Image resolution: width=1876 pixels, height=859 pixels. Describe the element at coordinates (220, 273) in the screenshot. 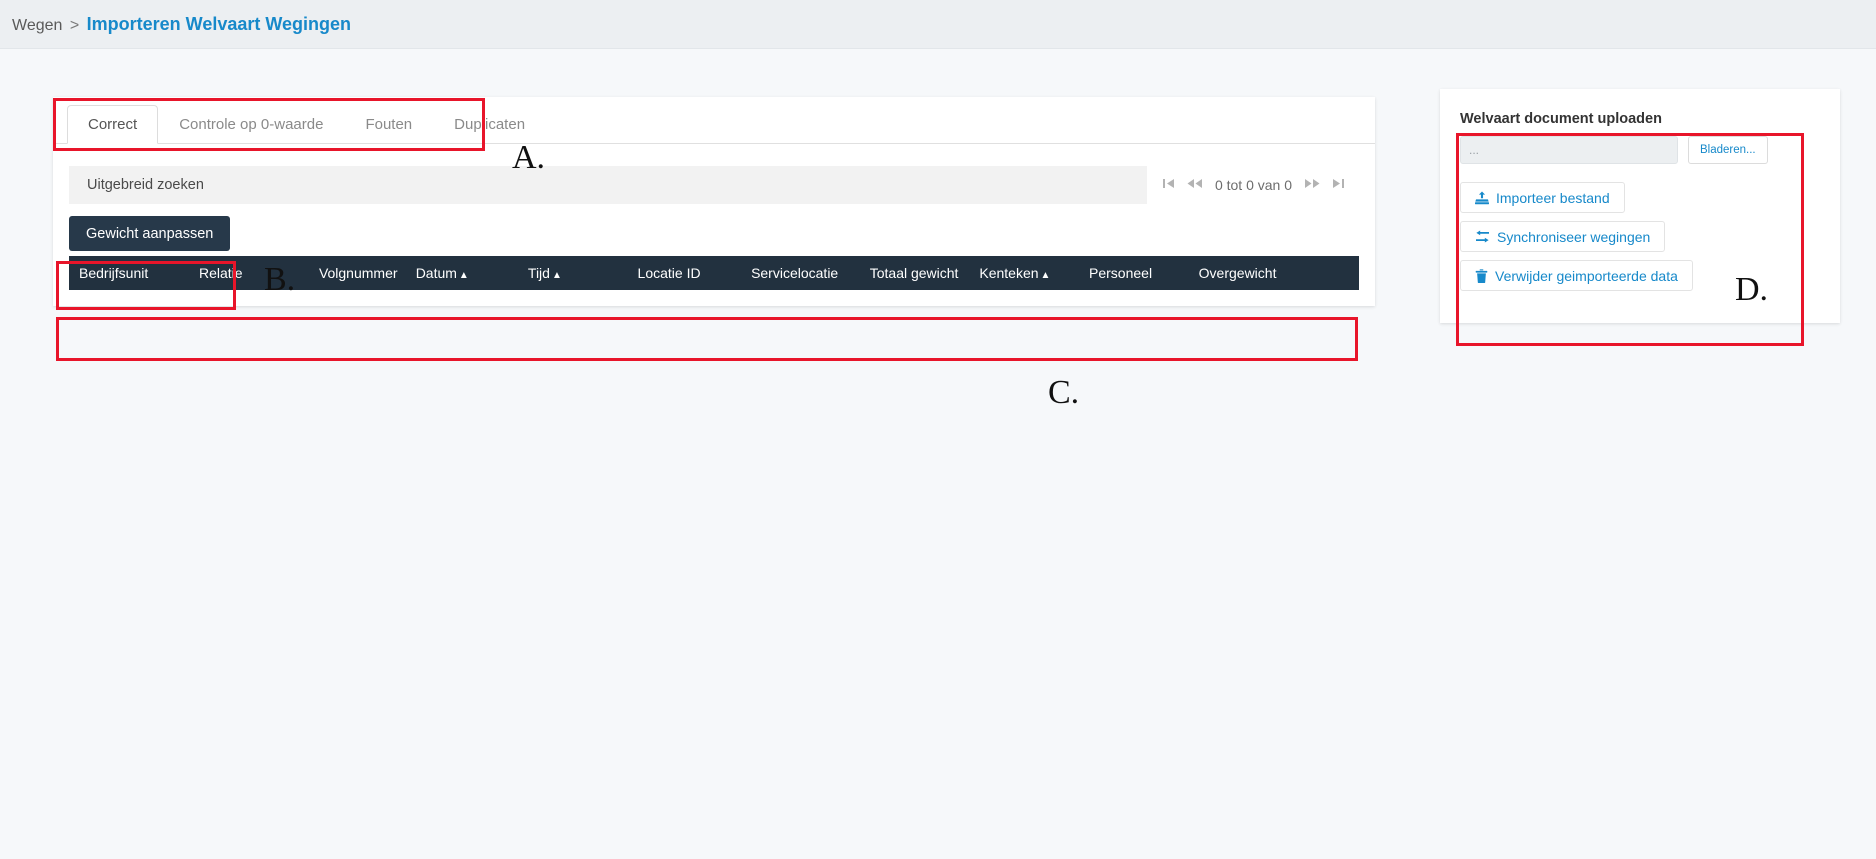

I see `column-label: Relatie` at that location.